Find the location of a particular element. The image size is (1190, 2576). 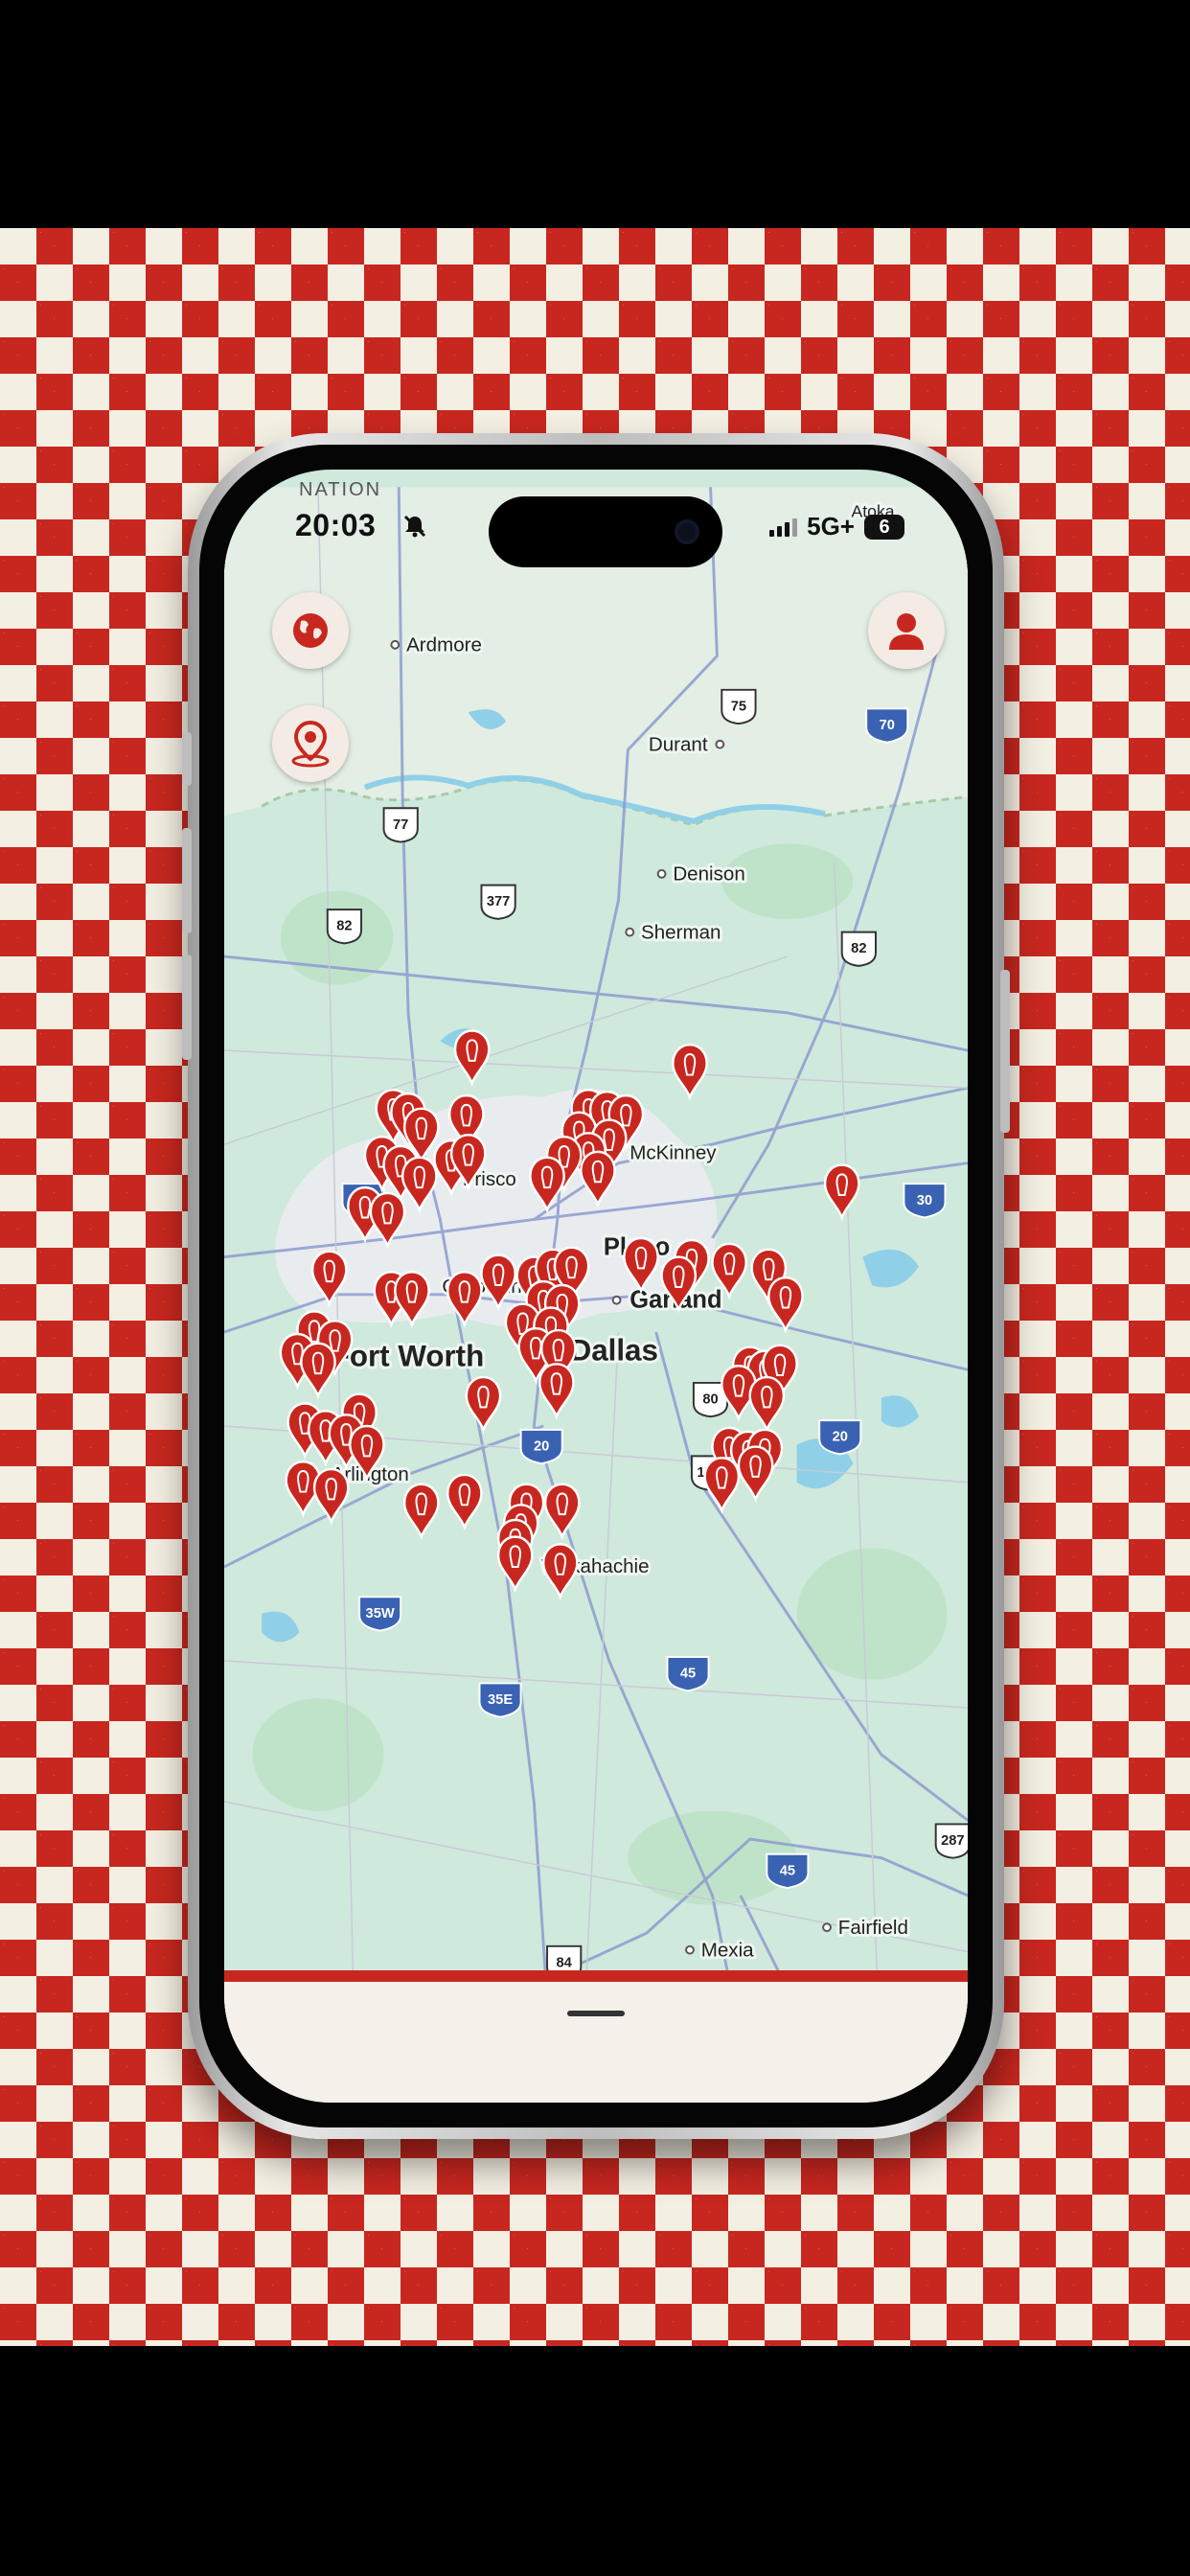

highway-shield: 35E is located at coordinates (500, 1700).